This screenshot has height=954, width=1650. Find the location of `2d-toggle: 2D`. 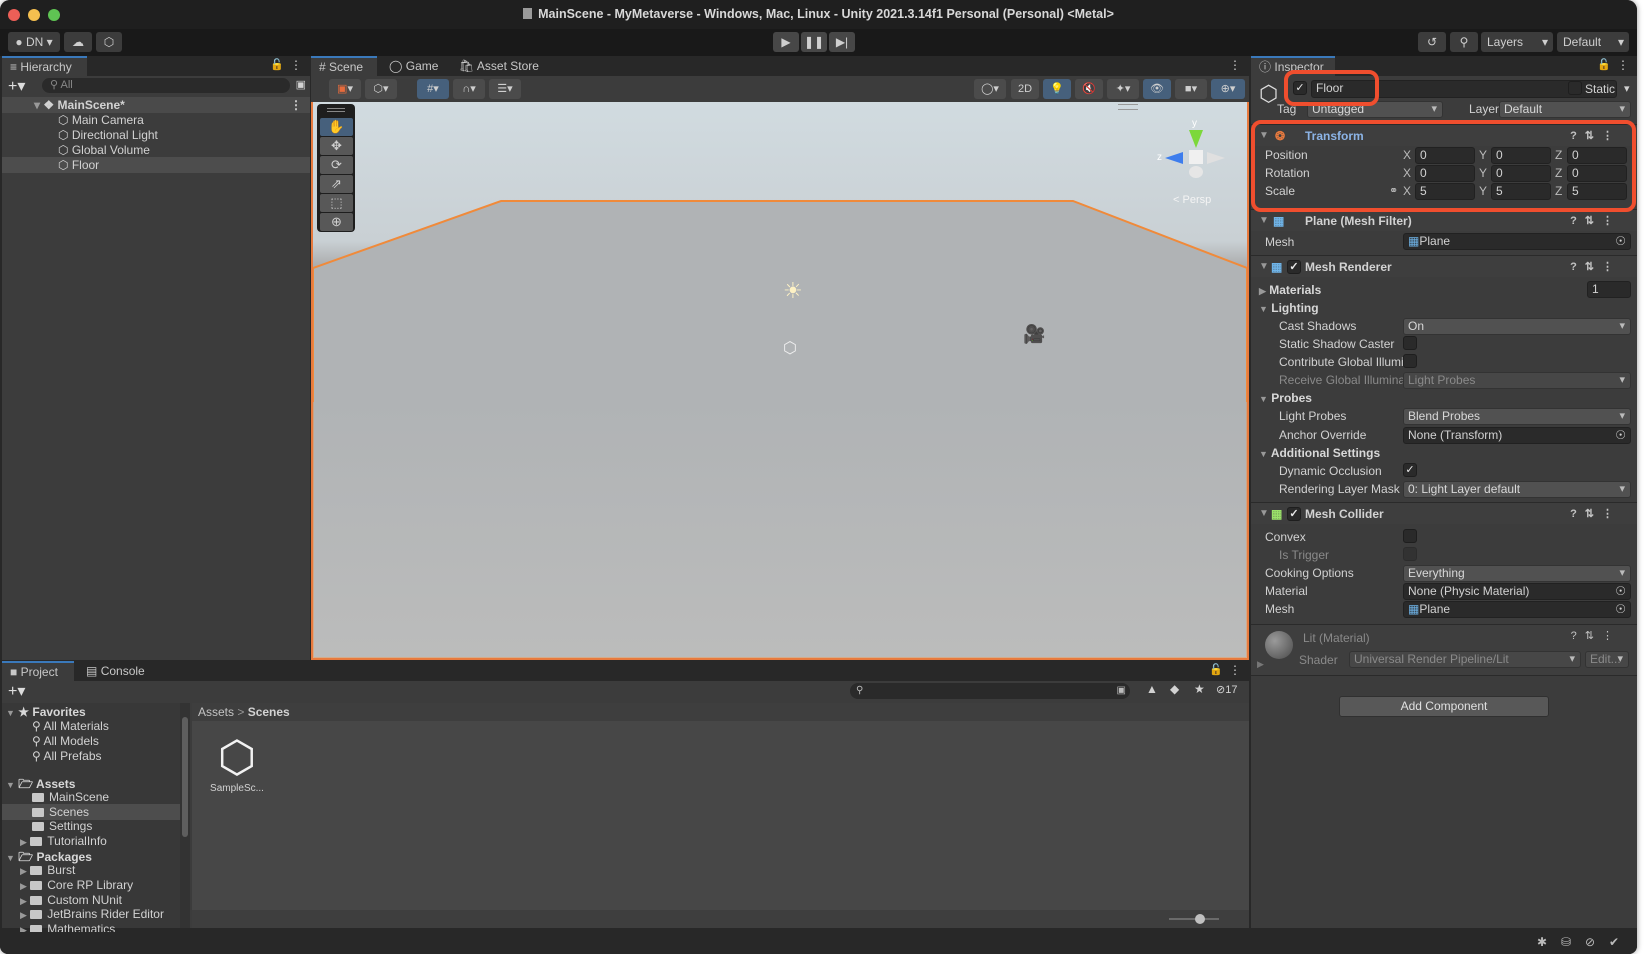

2d-toggle: 2D is located at coordinates (1025, 89).